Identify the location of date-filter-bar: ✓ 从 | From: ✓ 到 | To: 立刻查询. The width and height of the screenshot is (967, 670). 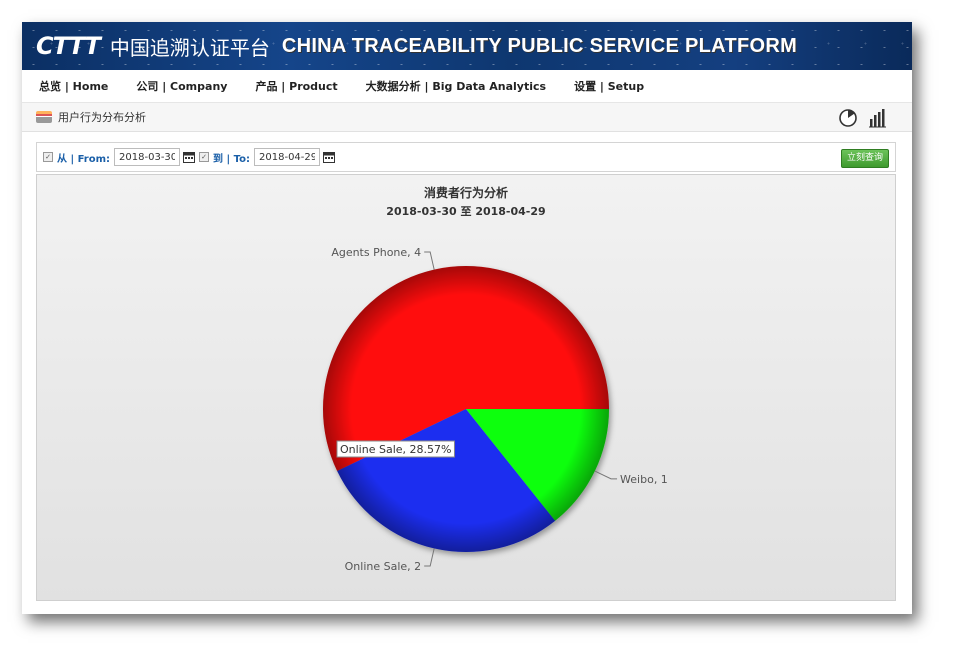
(466, 157).